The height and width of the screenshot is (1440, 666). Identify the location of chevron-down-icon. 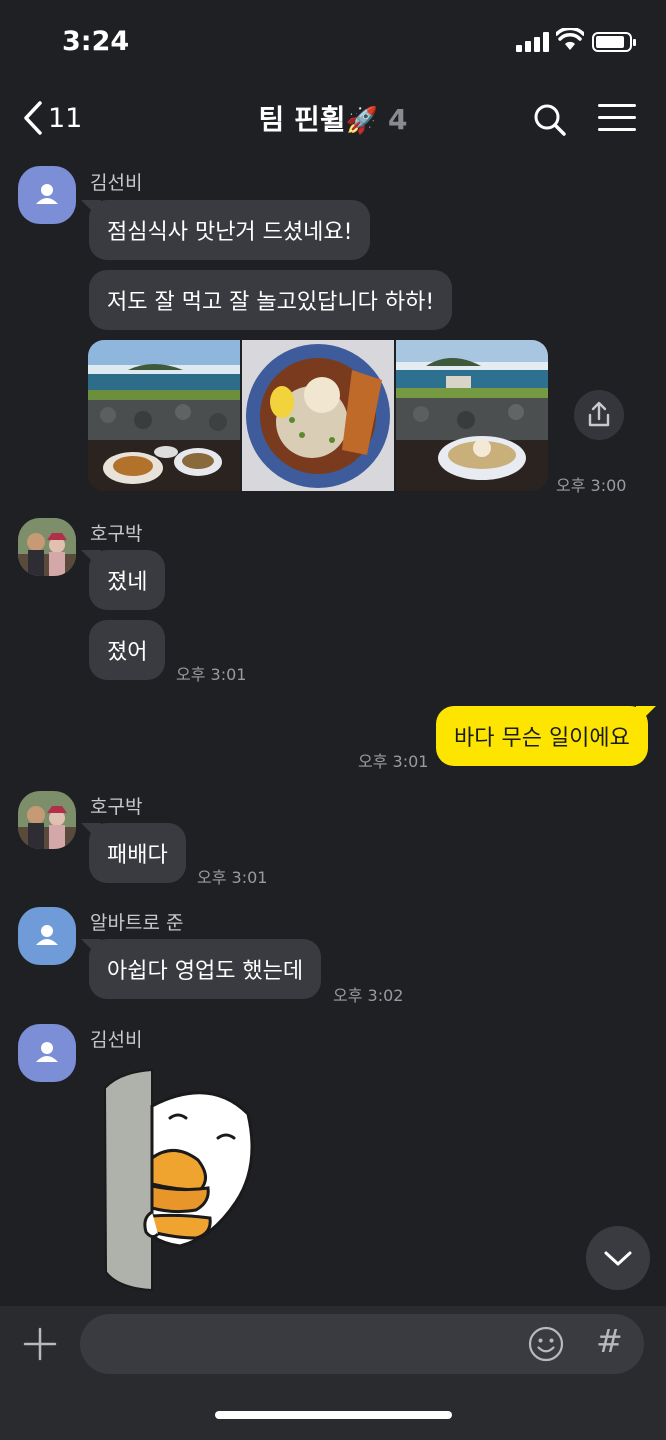
(618, 1258).